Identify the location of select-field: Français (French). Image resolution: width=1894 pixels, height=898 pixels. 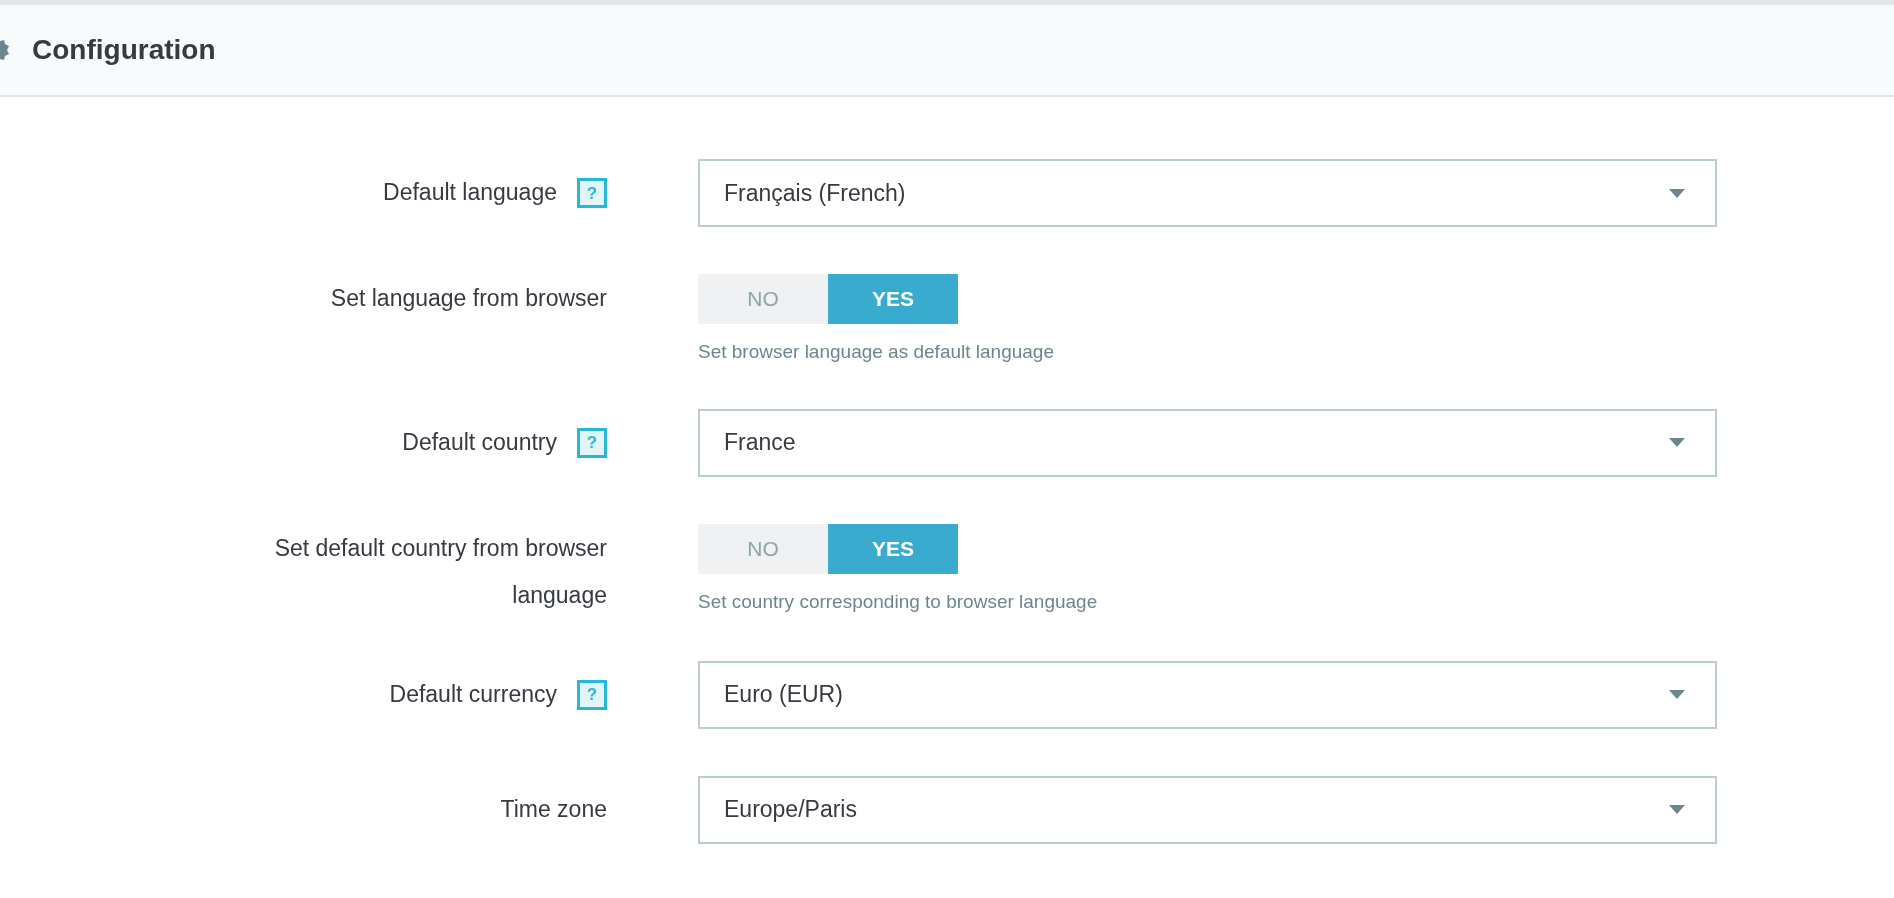
(1207, 193).